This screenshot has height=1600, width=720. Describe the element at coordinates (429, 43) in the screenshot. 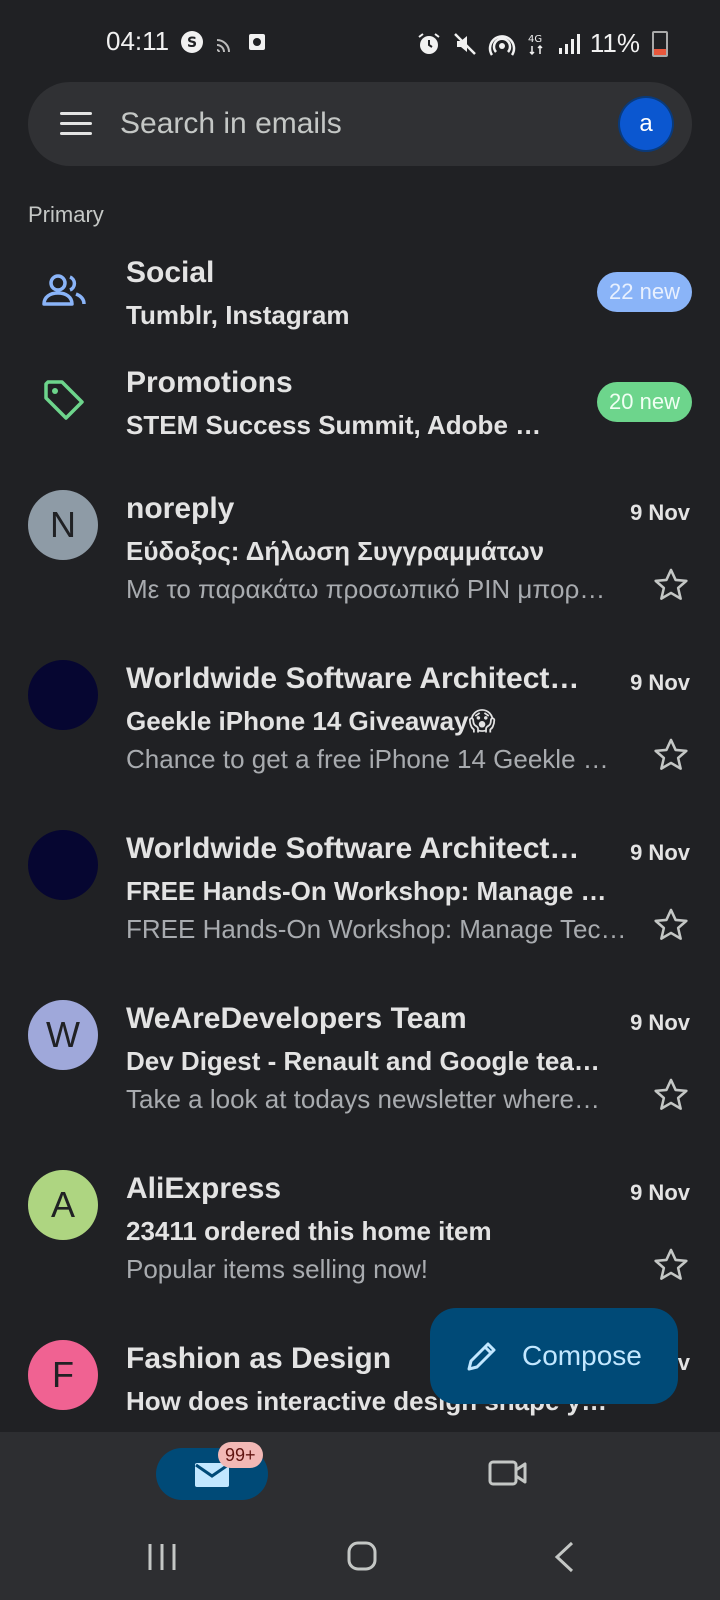

I see `alarm-icon` at that location.